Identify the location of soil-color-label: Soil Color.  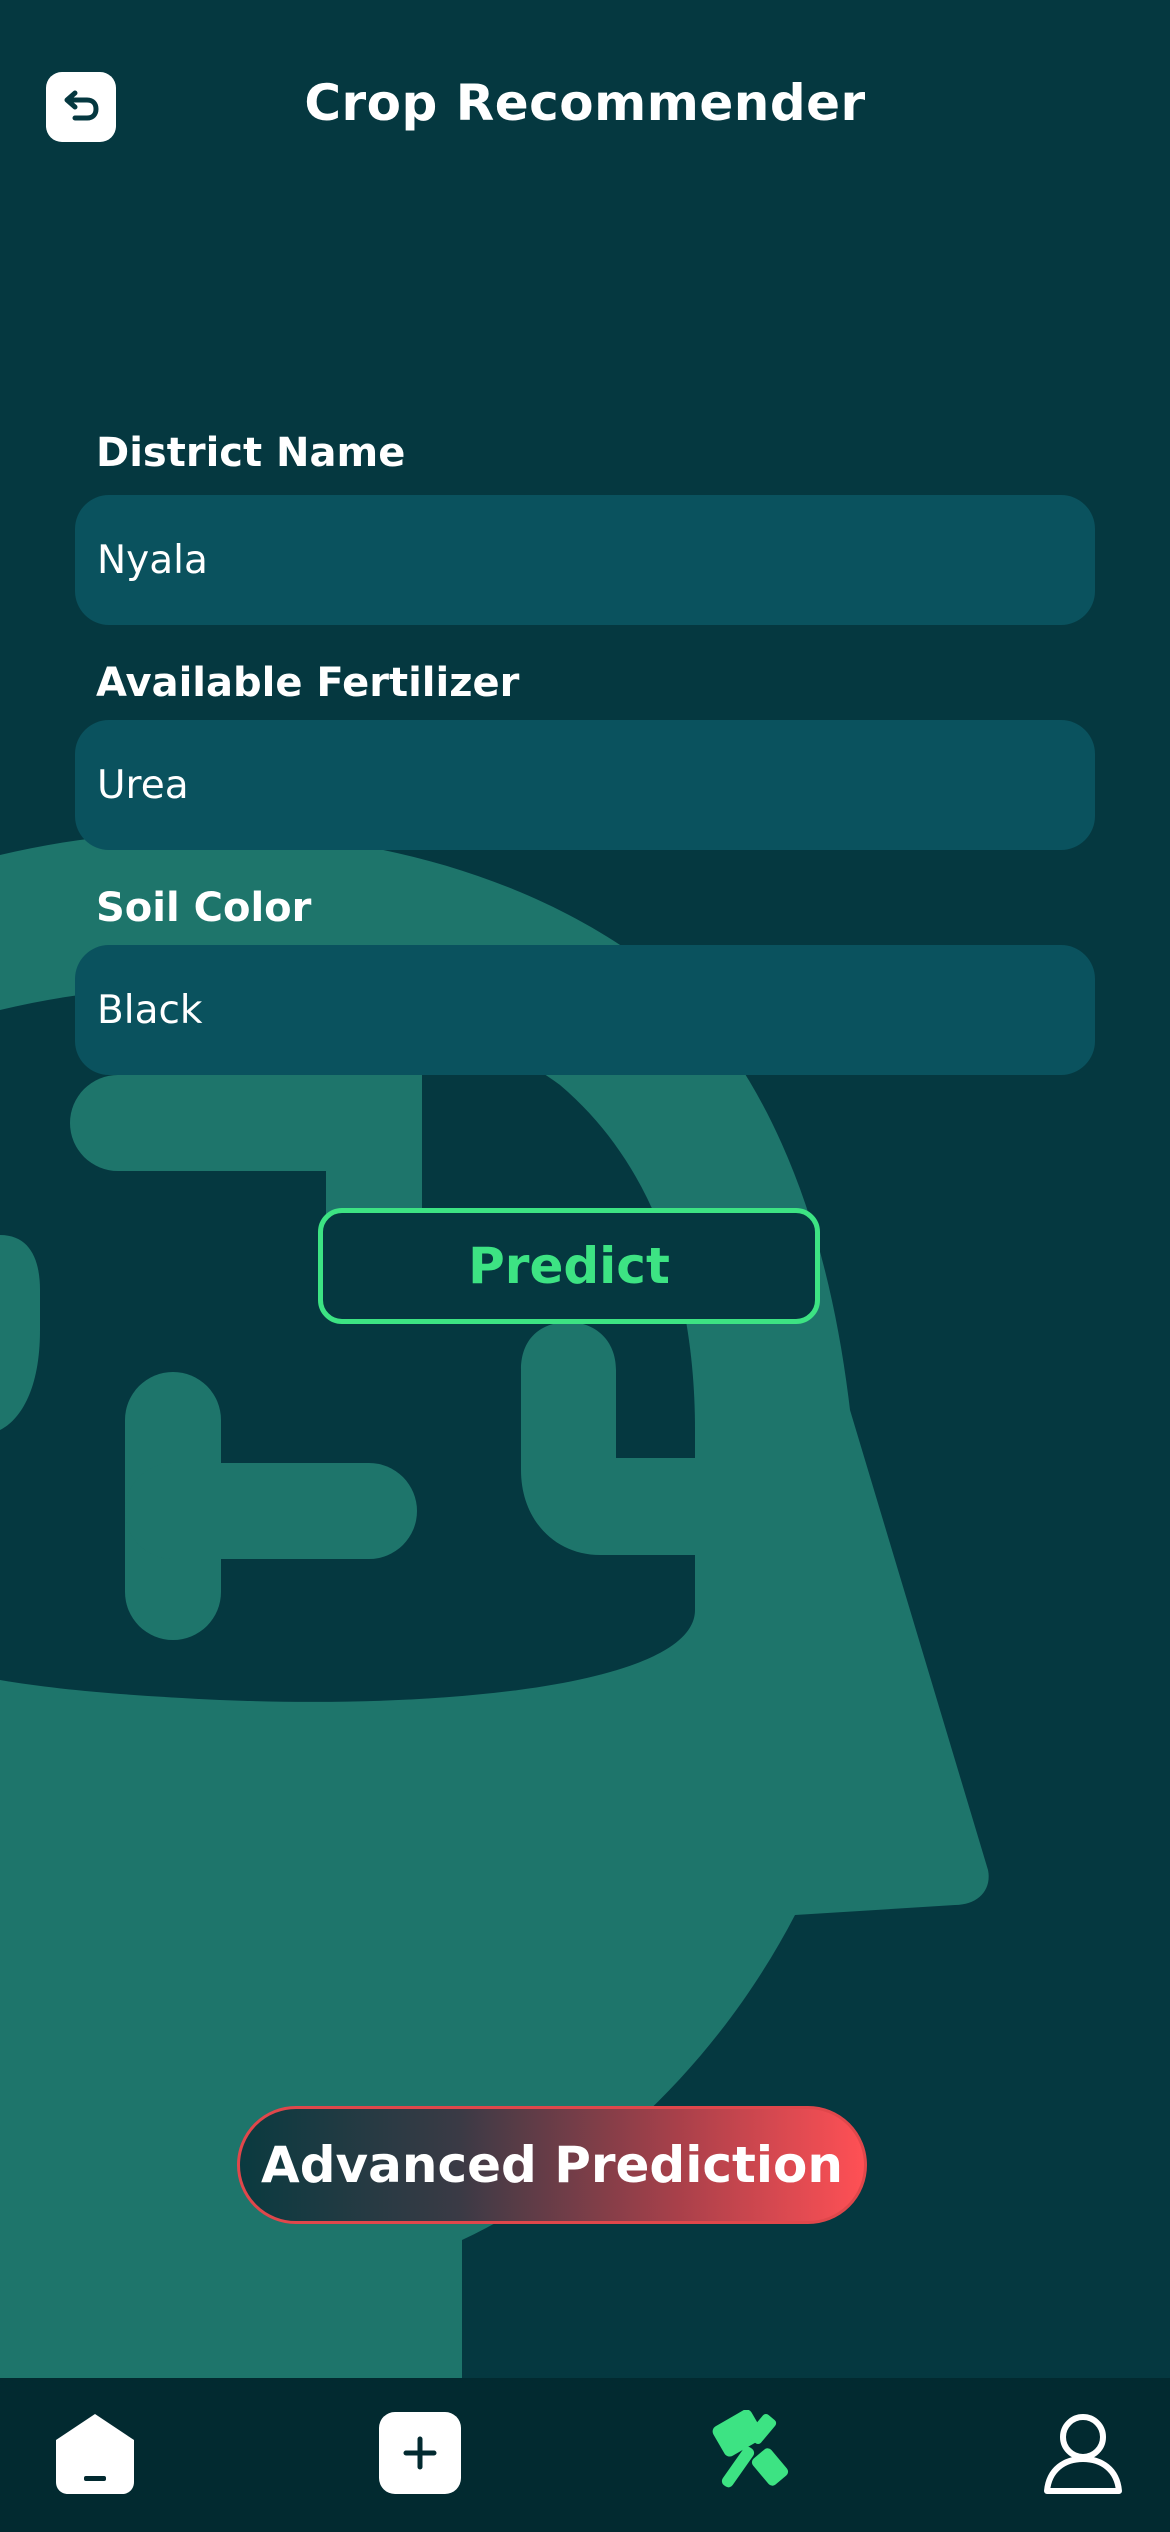
(204, 908).